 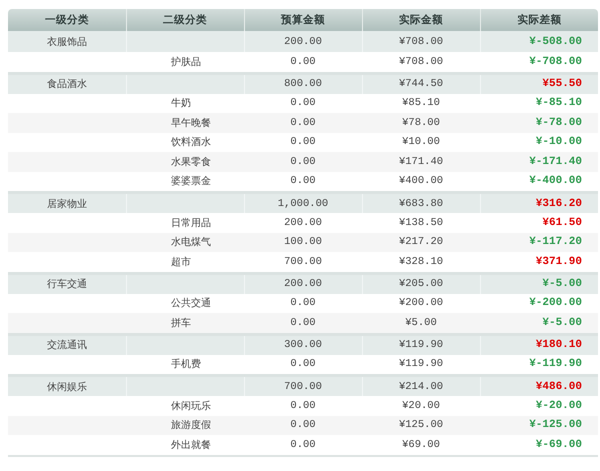 I want to click on table-cell: ¥200.00, so click(x=421, y=303).